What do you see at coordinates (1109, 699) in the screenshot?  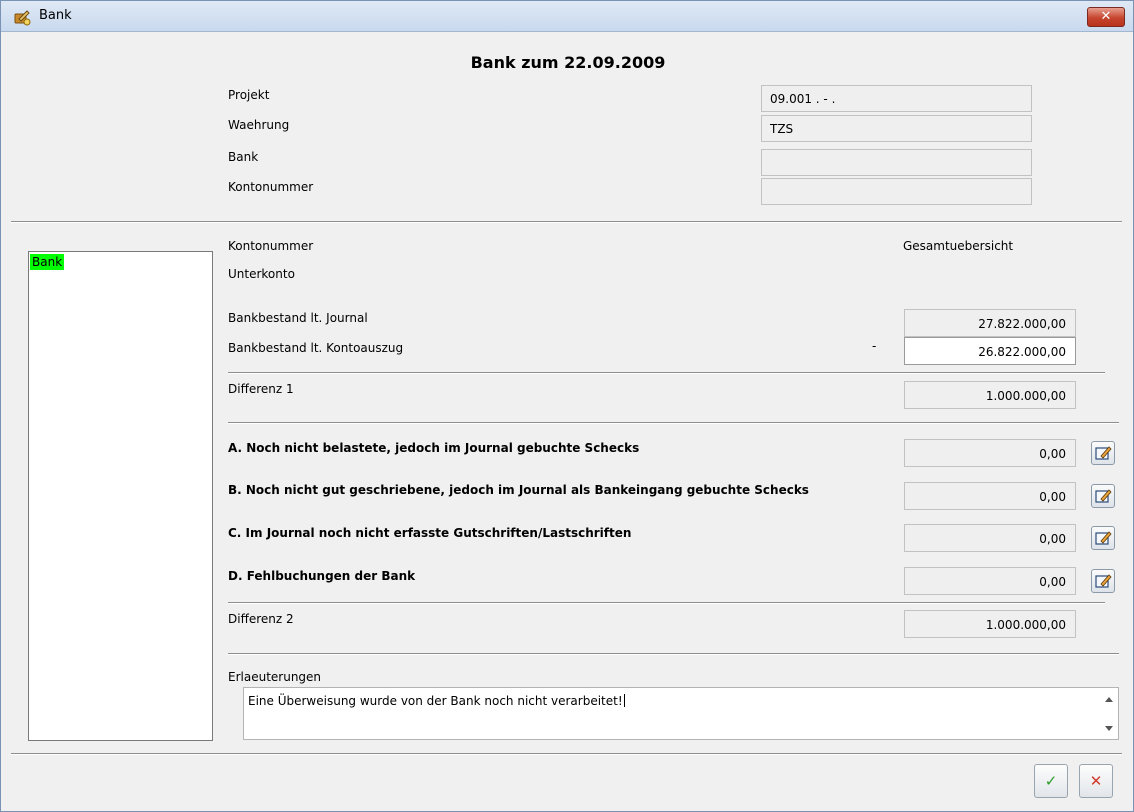 I see `scroll-up-icon` at bounding box center [1109, 699].